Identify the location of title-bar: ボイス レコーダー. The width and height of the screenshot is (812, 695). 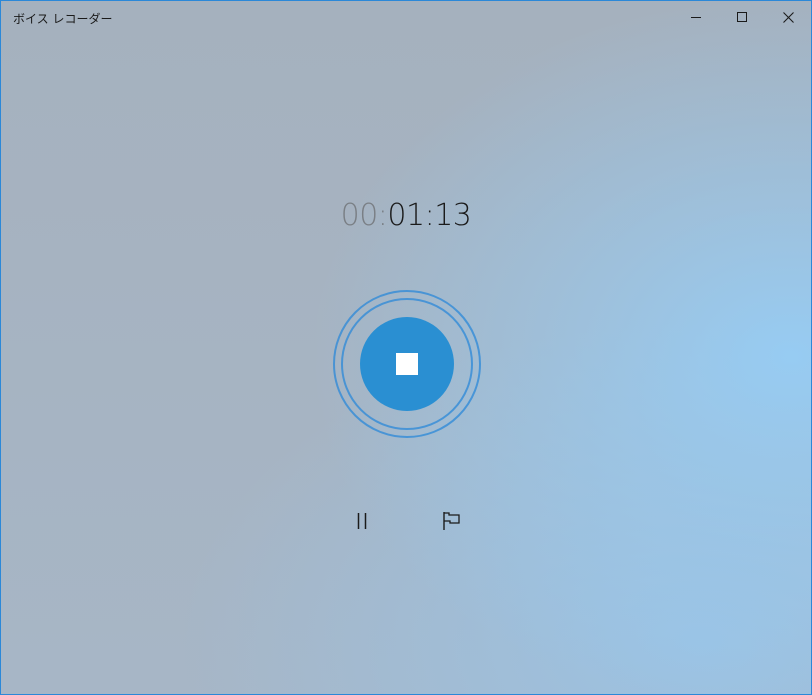
(406, 17).